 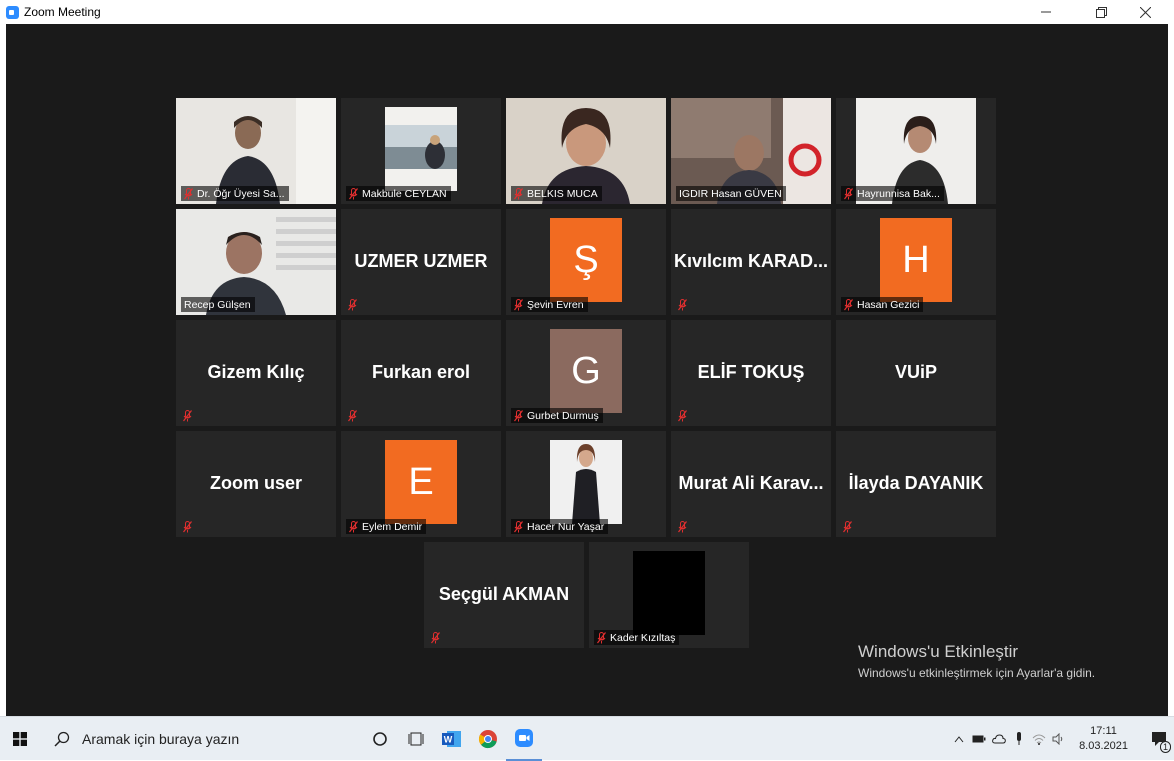 What do you see at coordinates (524, 739) in the screenshot?
I see `zoom-taskbar-button` at bounding box center [524, 739].